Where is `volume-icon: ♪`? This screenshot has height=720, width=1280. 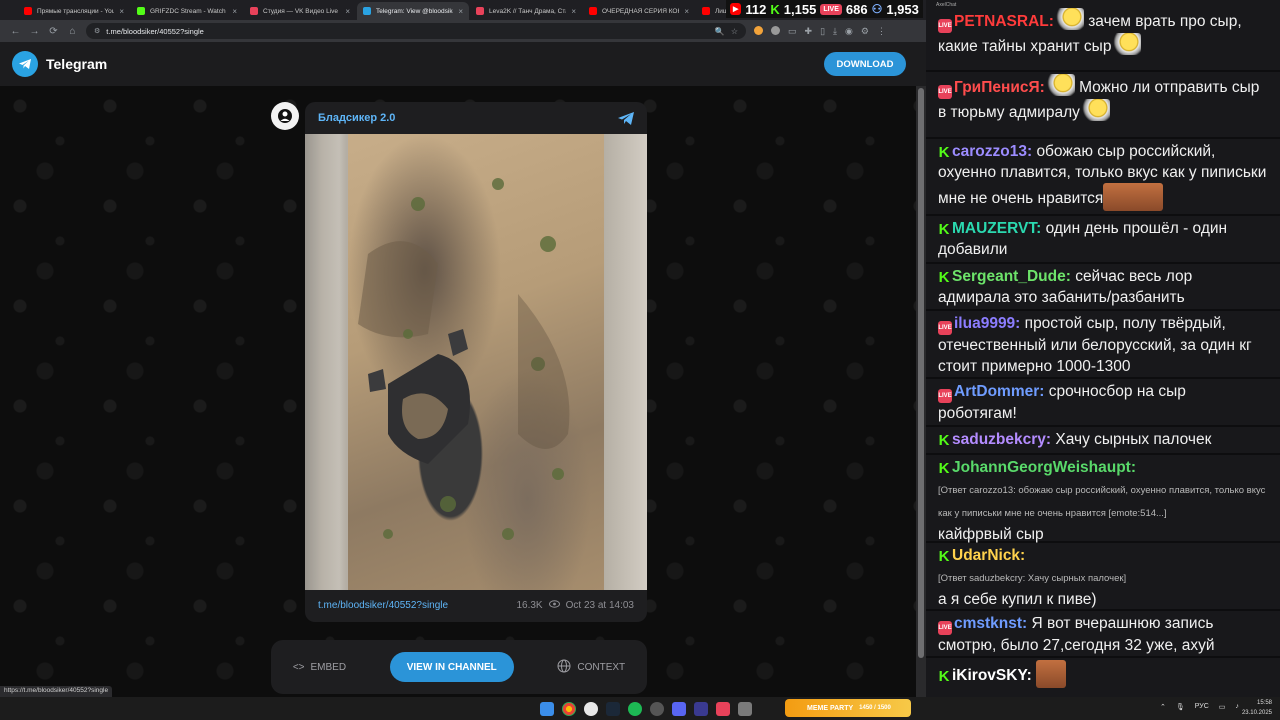 volume-icon: ♪ is located at coordinates (1237, 707).